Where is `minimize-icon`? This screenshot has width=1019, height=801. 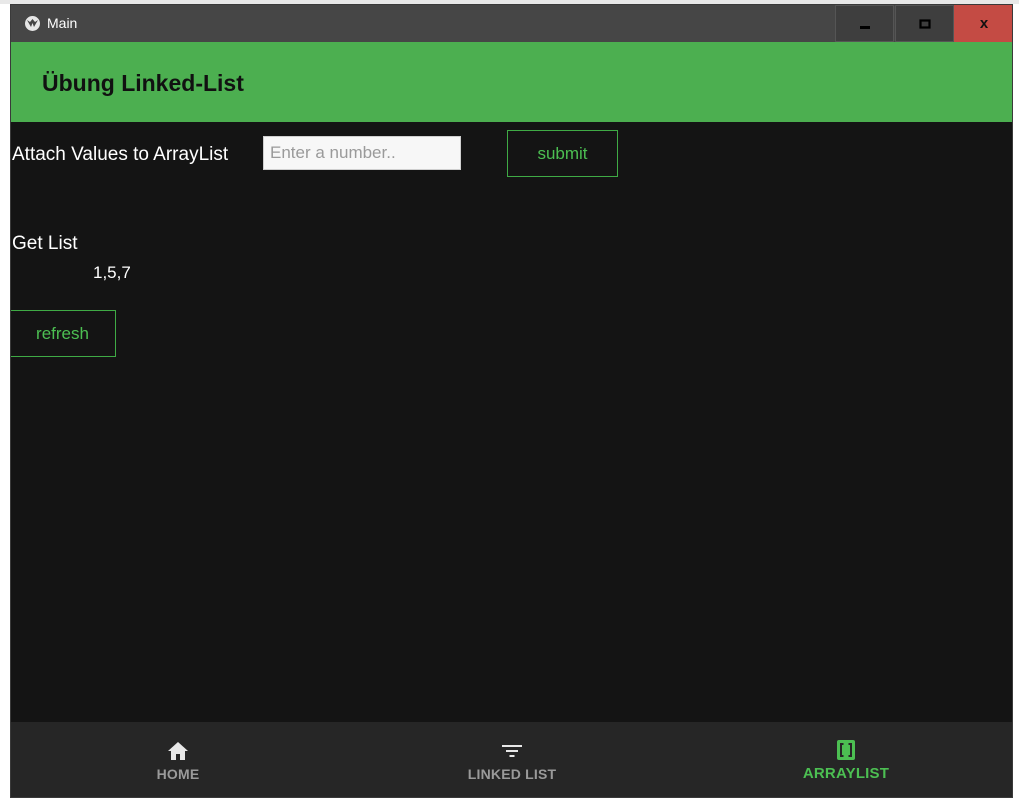
minimize-icon is located at coordinates (864, 27).